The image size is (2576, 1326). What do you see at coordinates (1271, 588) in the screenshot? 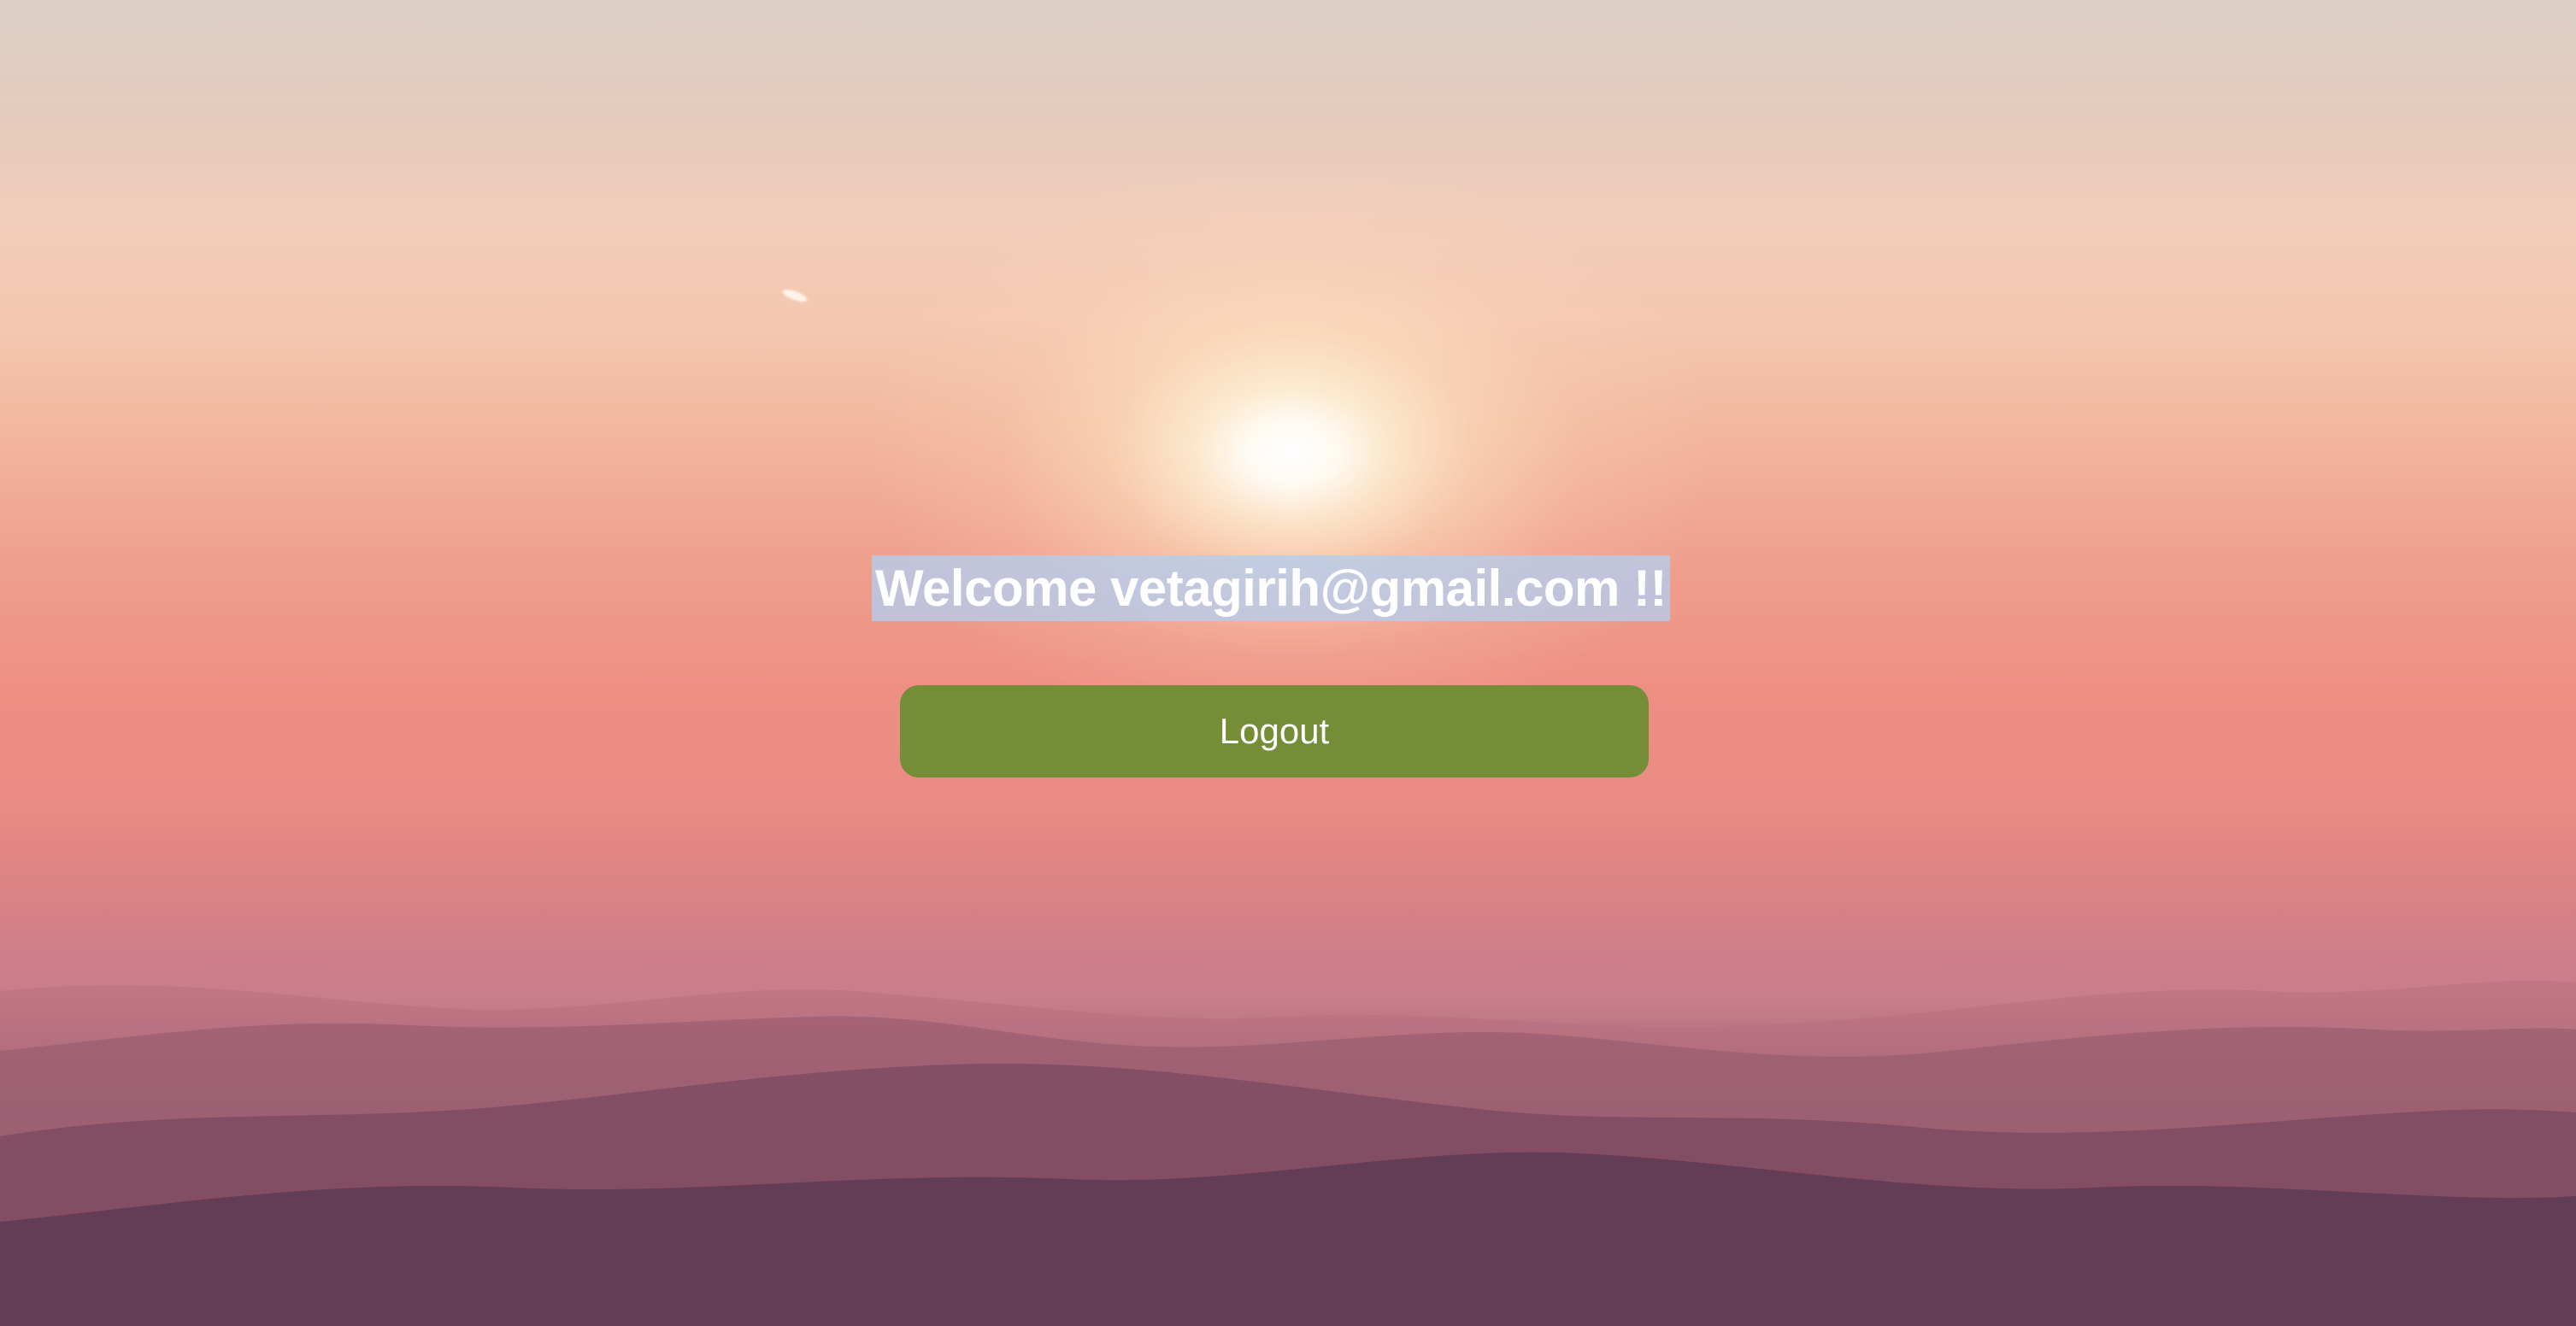
I see `welcome-message: Welcome vetagirih@gmail.com !!` at bounding box center [1271, 588].